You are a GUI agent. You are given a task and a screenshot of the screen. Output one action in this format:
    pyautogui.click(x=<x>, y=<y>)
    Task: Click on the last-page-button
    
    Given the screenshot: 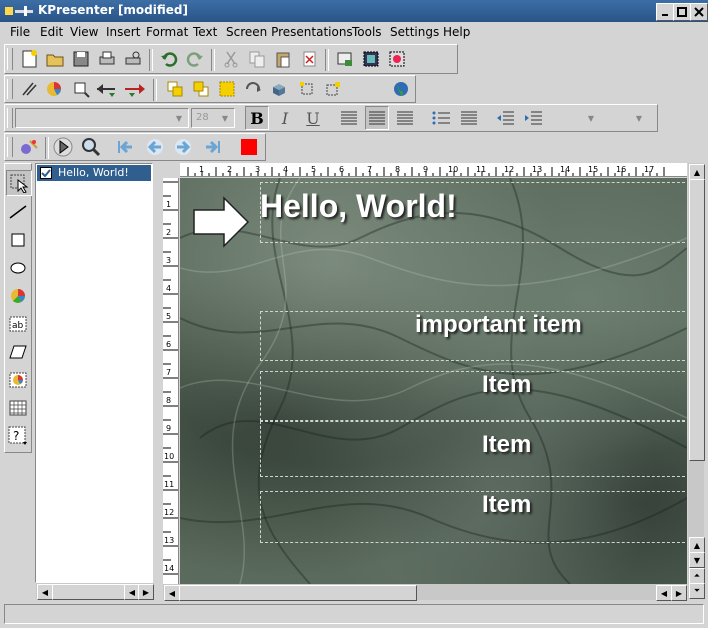 What is the action you would take?
    pyautogui.click(x=213, y=147)
    